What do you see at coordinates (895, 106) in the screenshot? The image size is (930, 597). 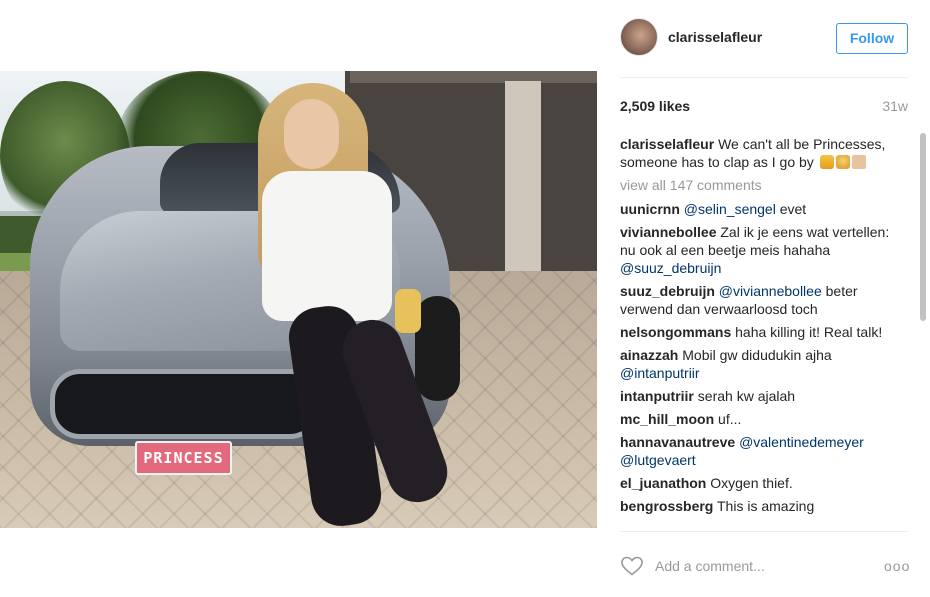 I see `post-age: 31w` at bounding box center [895, 106].